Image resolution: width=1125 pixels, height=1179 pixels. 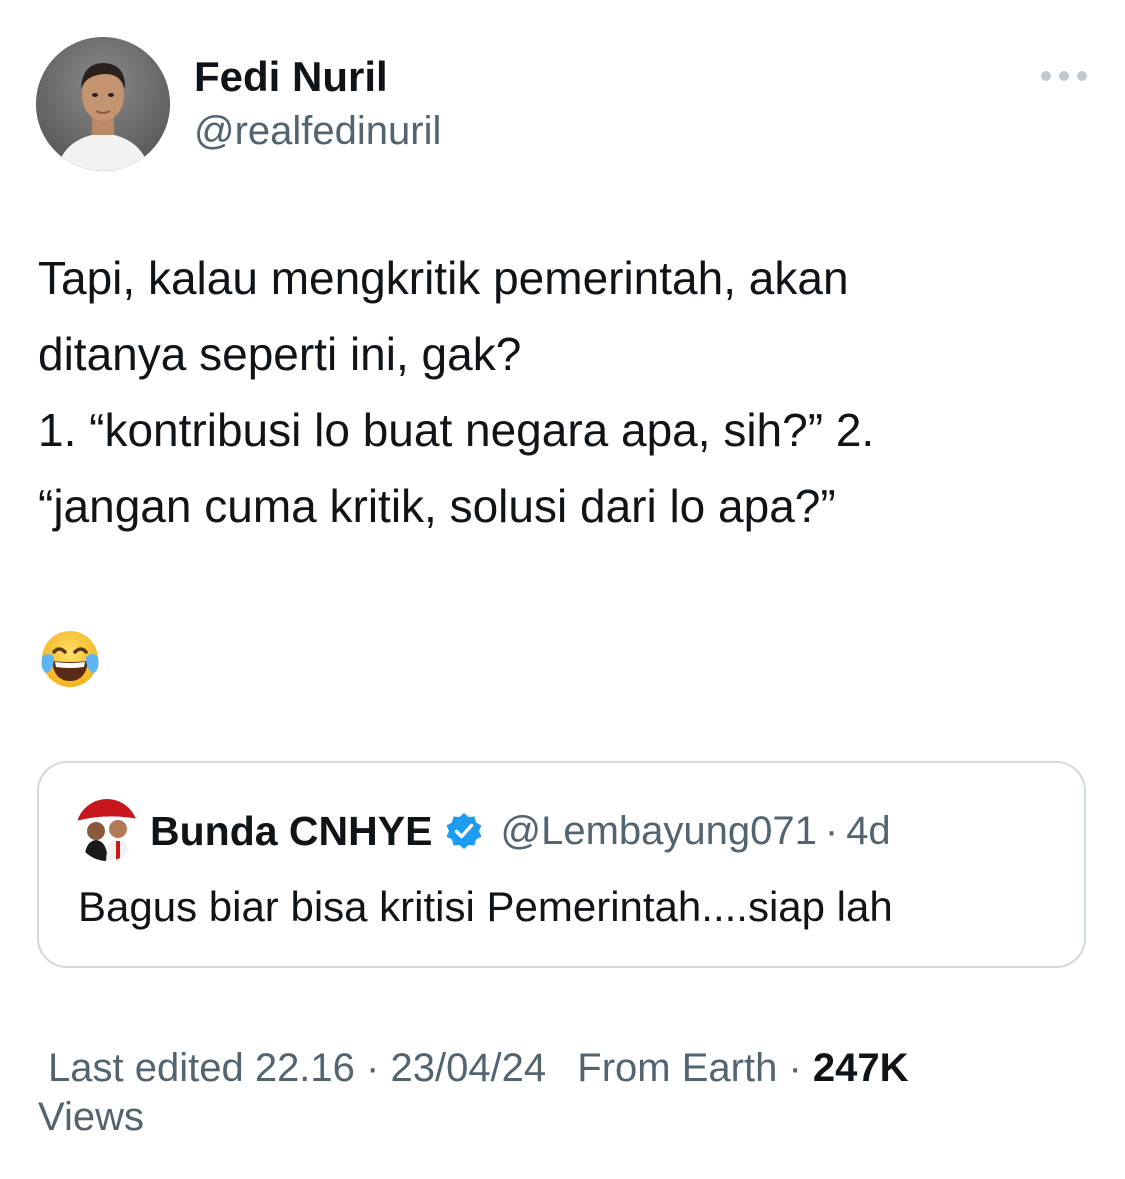 I want to click on author-display-name: Fedi Nuril, so click(x=291, y=77).